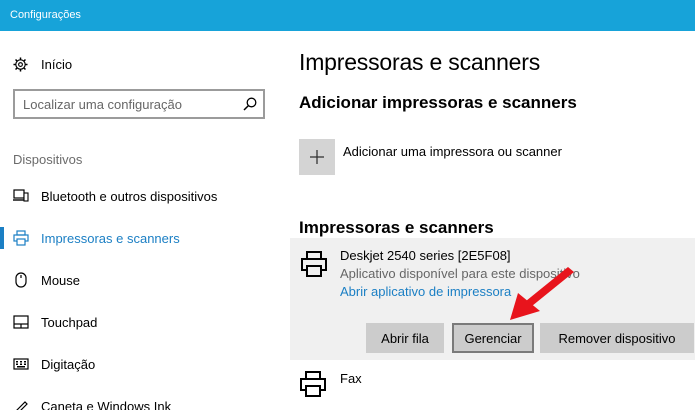 This screenshot has height=410, width=695. I want to click on sidebar-item-label: Touchpad, so click(69, 322).